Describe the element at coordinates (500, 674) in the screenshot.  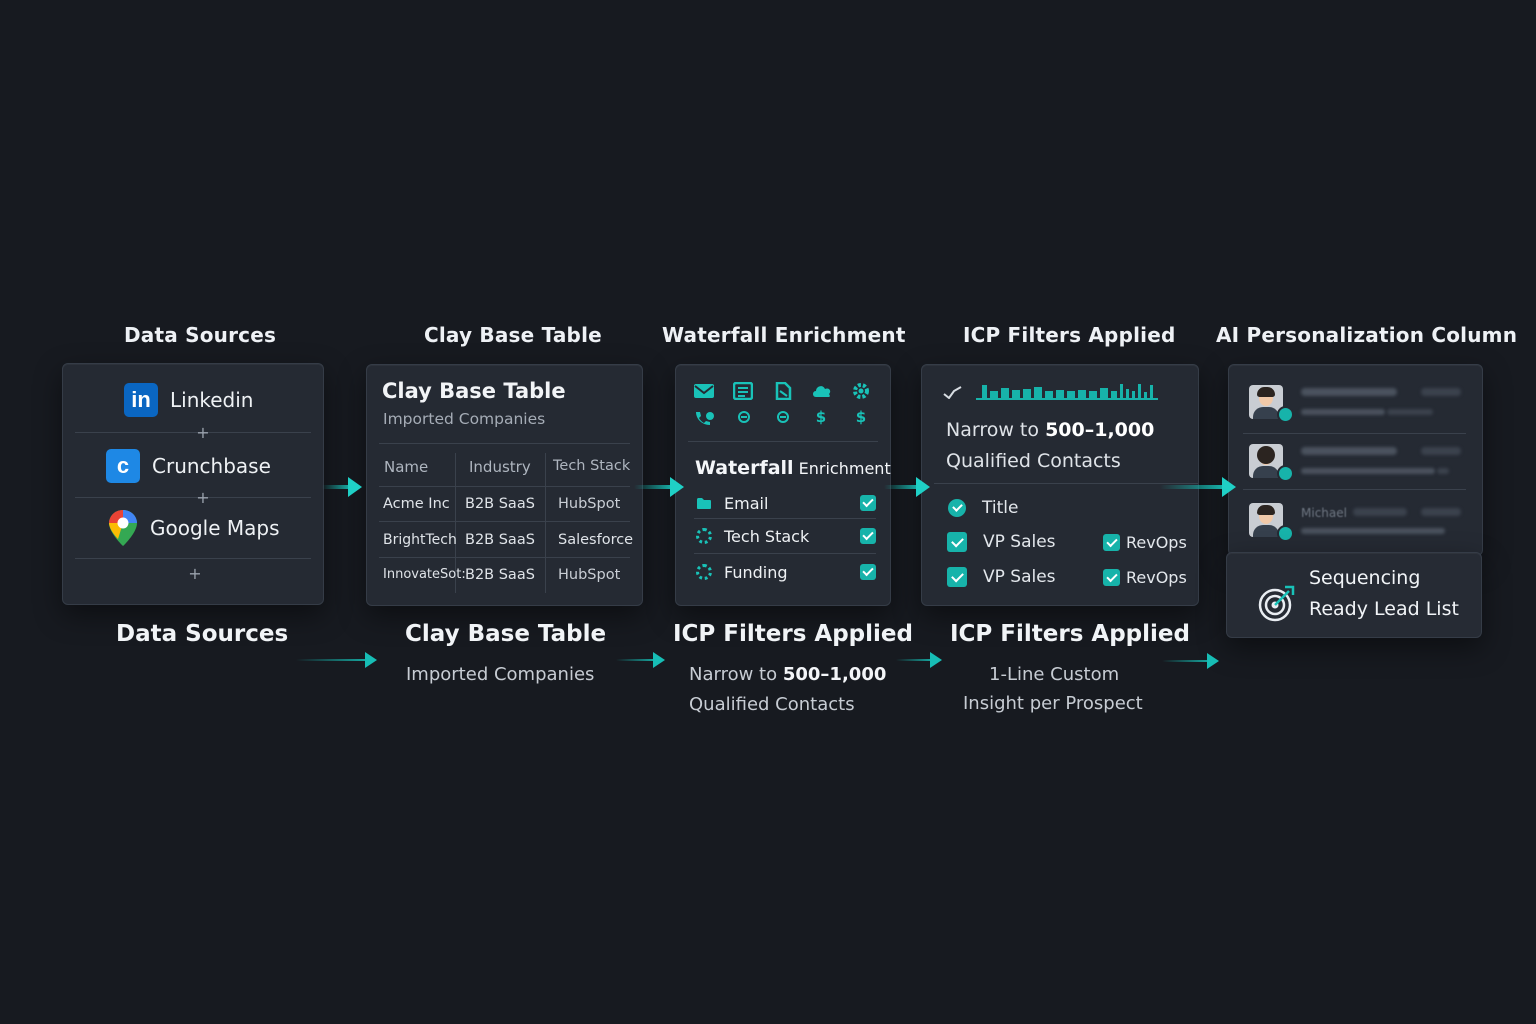
I see `bottom-sub-clay-base-table: Imported Companies` at that location.